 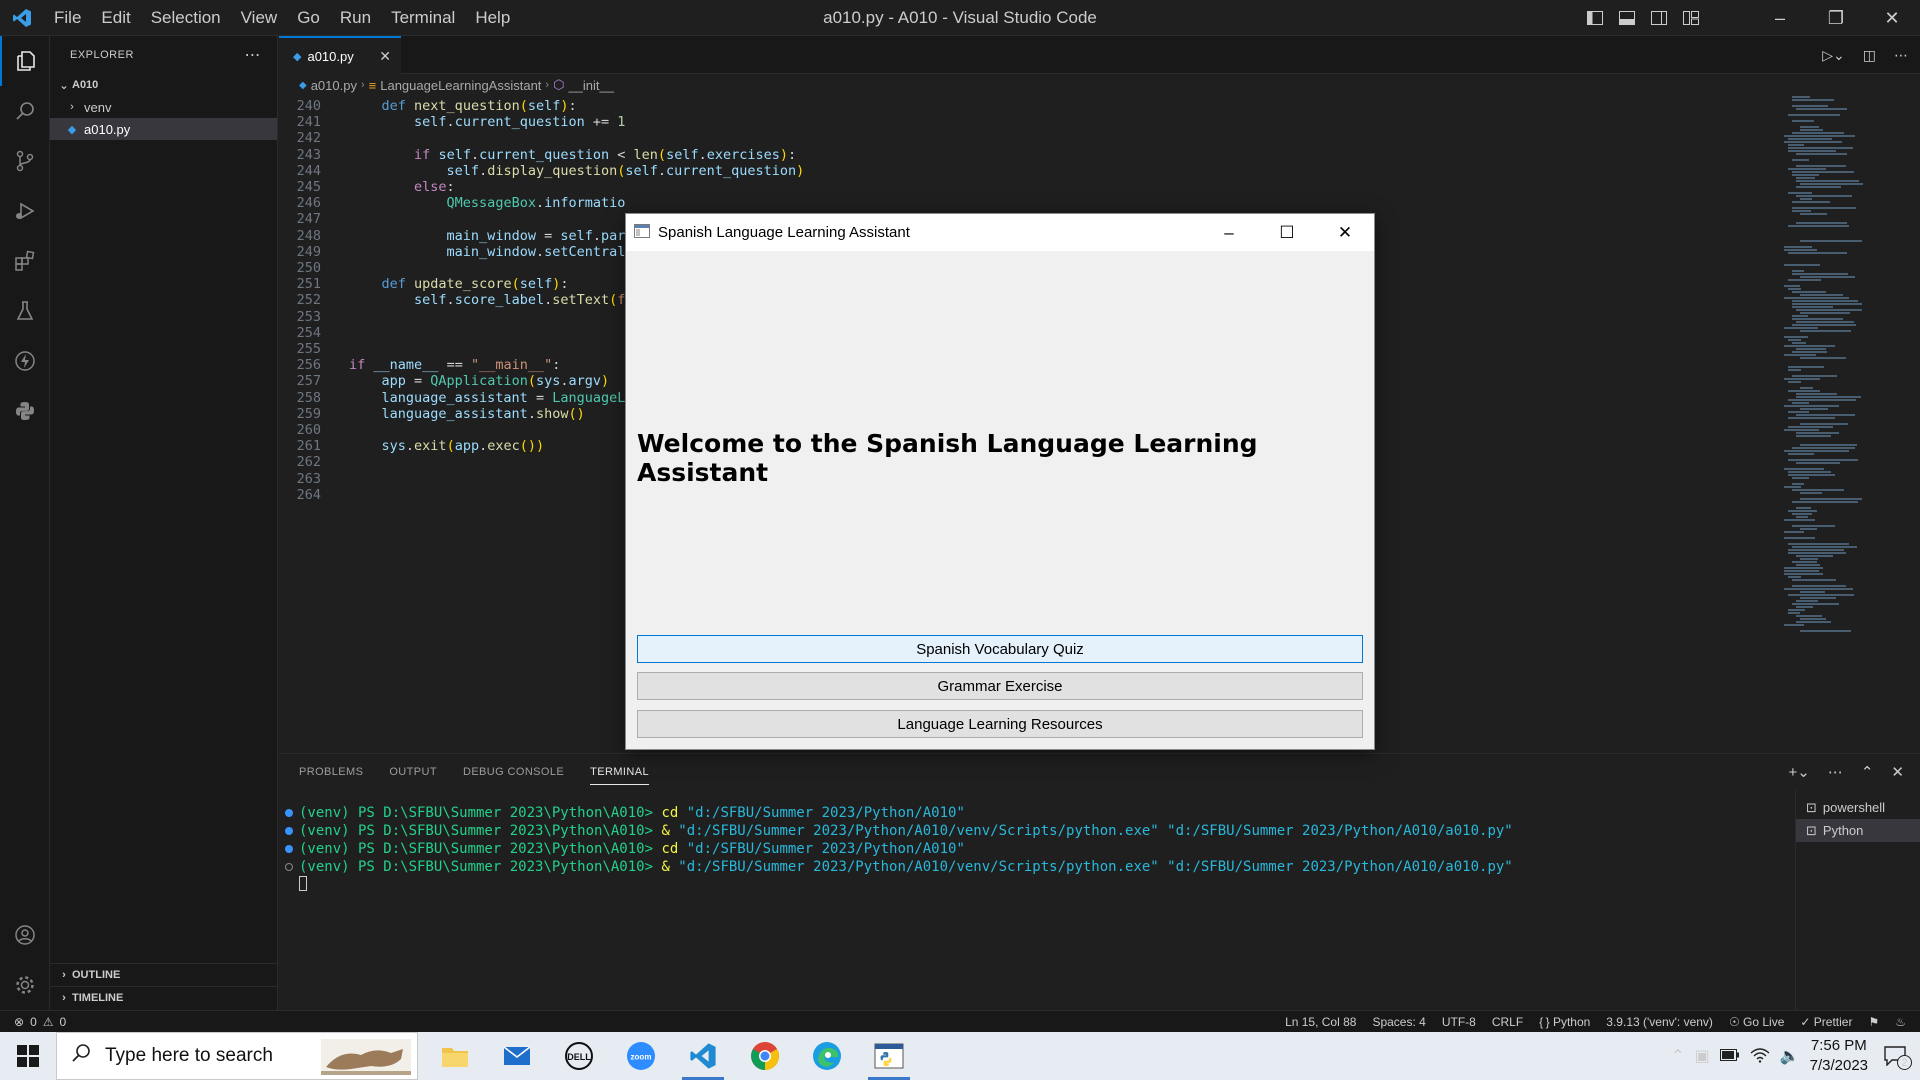 I want to click on testing-icon, so click(x=25, y=311).